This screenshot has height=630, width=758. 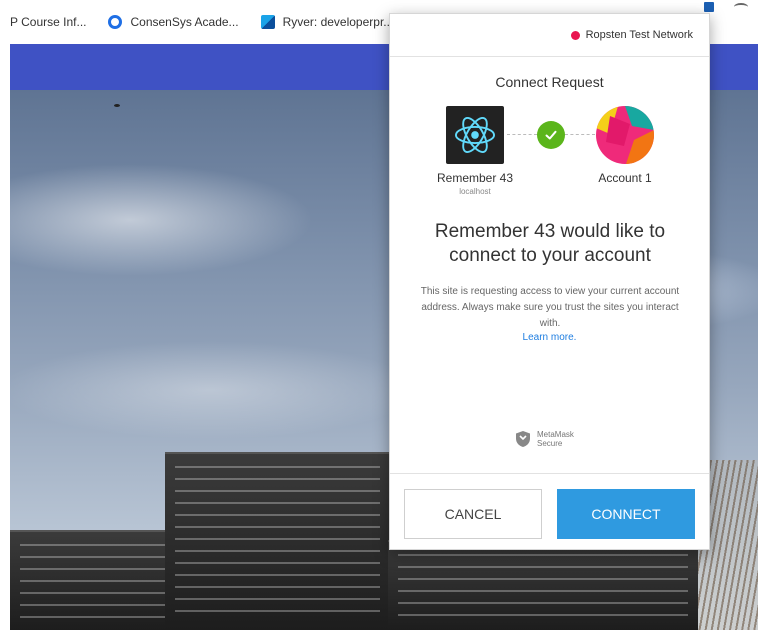 I want to click on site-host: localhost, so click(x=475, y=191).